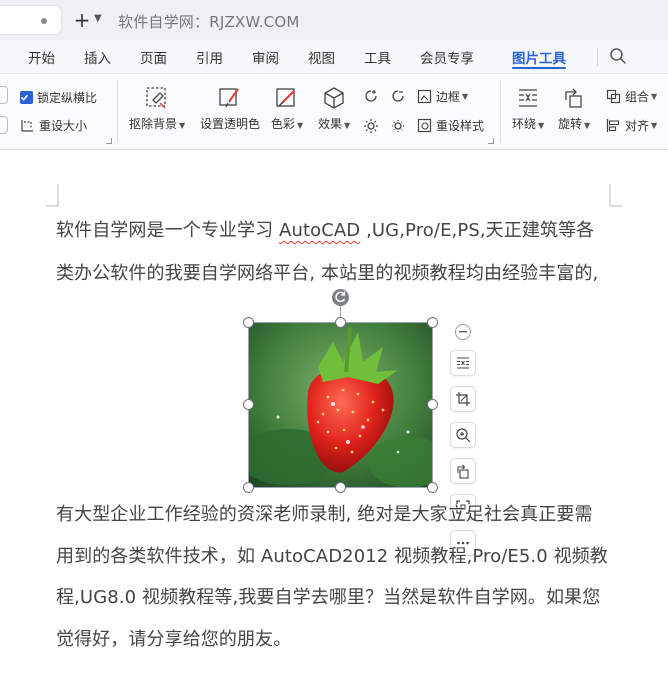 Image resolution: width=668 pixels, height=690 pixels. I want to click on menu-member: 会员专享, so click(447, 57).